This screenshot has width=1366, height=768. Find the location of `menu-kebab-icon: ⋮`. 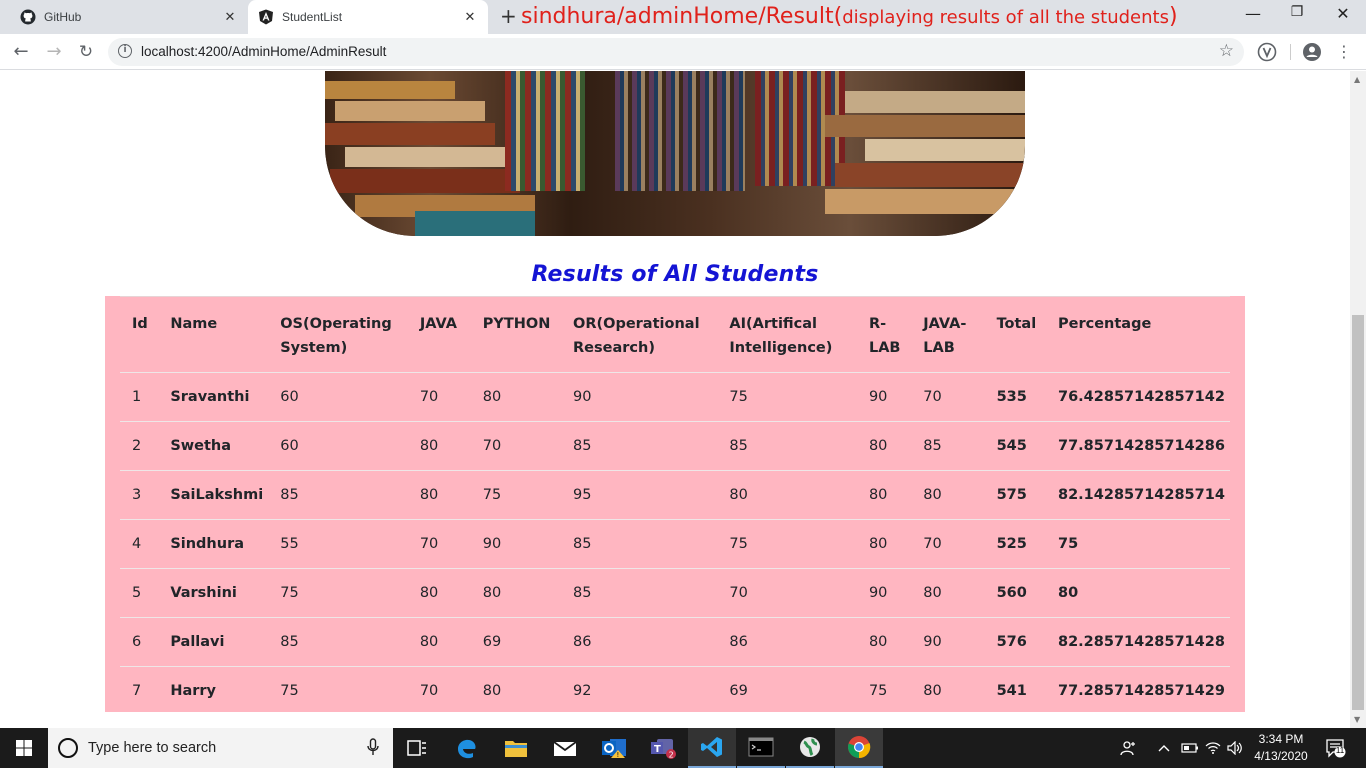

menu-kebab-icon: ⋮ is located at coordinates (1344, 52).